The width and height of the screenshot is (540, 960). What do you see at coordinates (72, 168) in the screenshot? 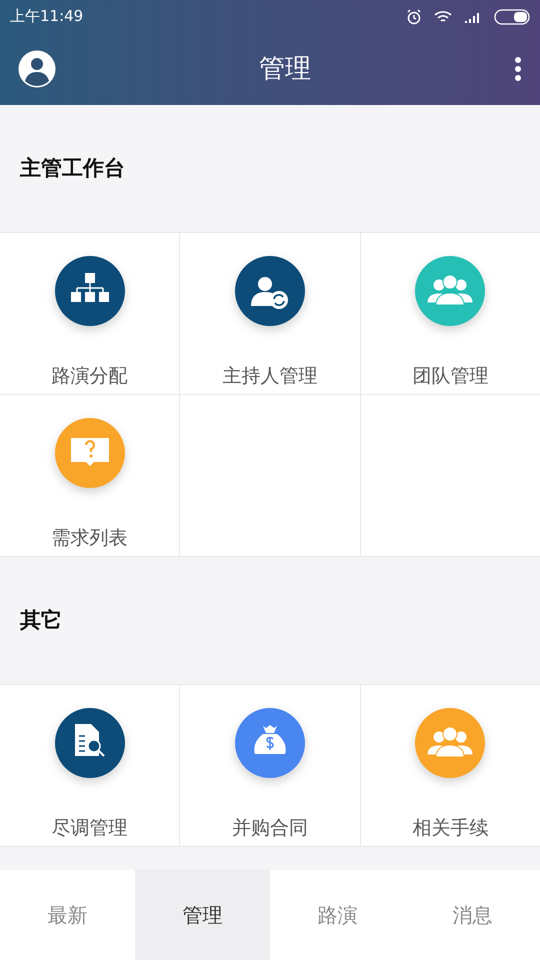
I see `section-title: 主管工作台` at bounding box center [72, 168].